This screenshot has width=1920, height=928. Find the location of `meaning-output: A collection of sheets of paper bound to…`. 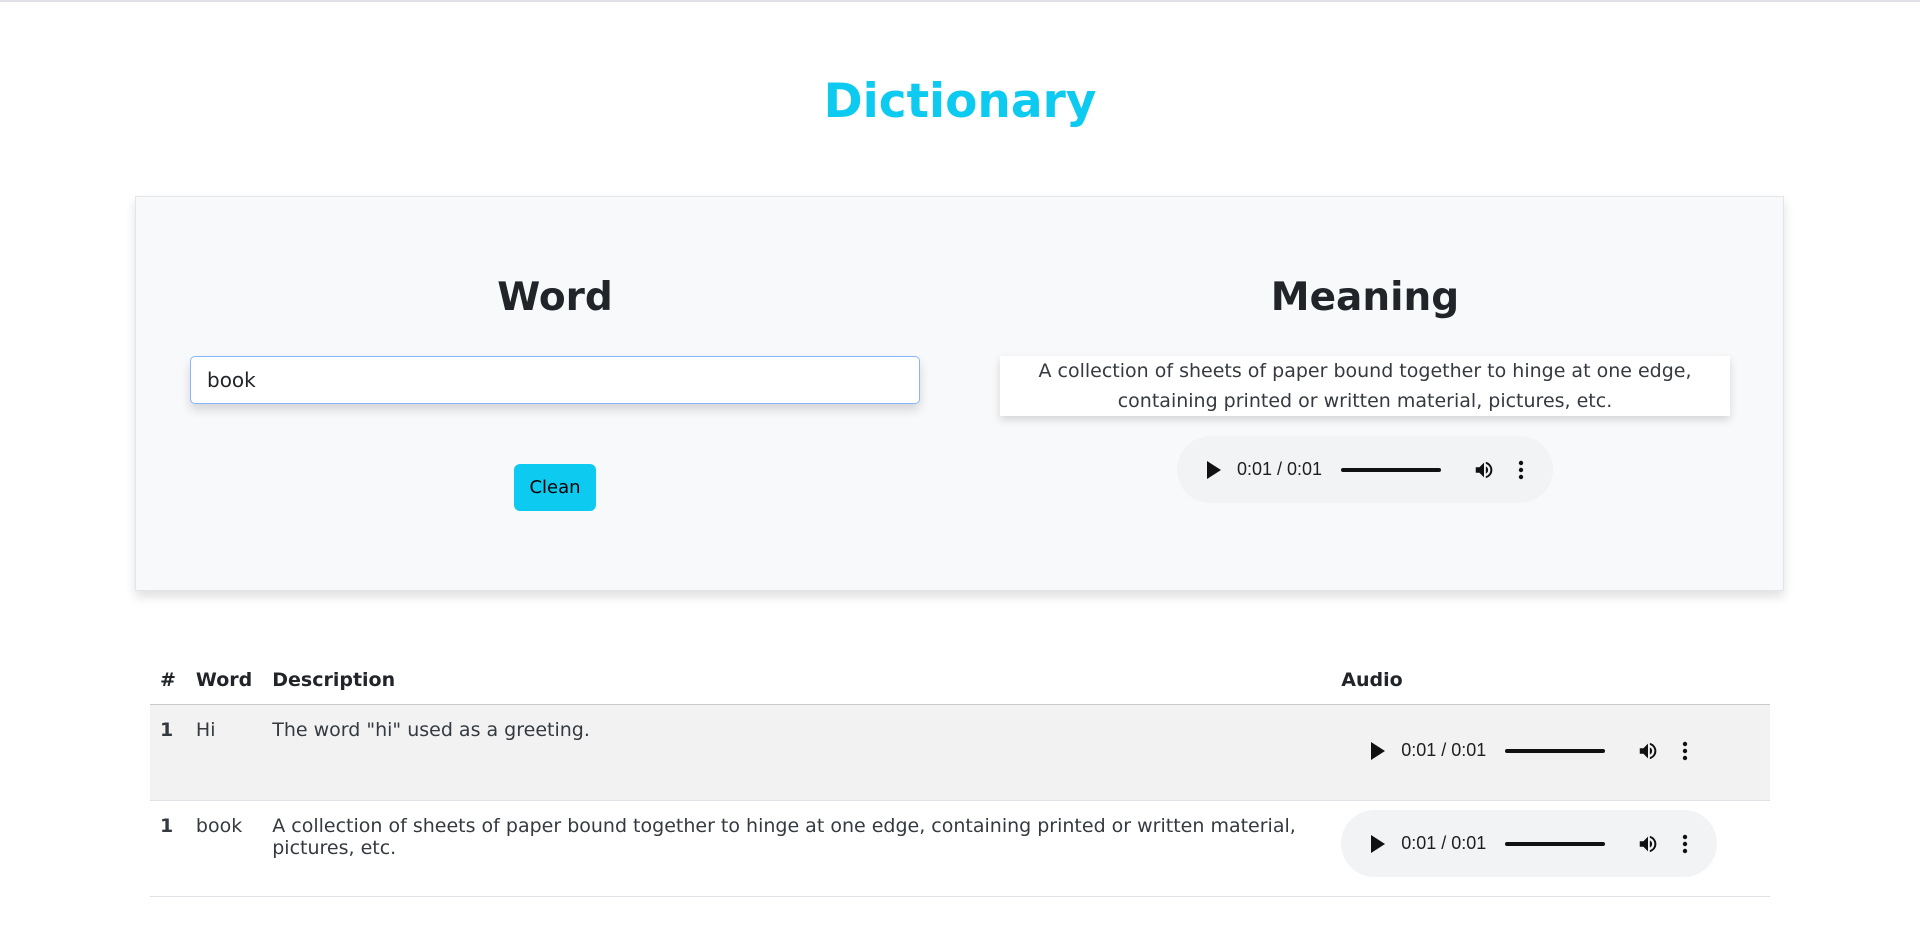

meaning-output: A collection of sheets of paper bound to… is located at coordinates (1365, 386).